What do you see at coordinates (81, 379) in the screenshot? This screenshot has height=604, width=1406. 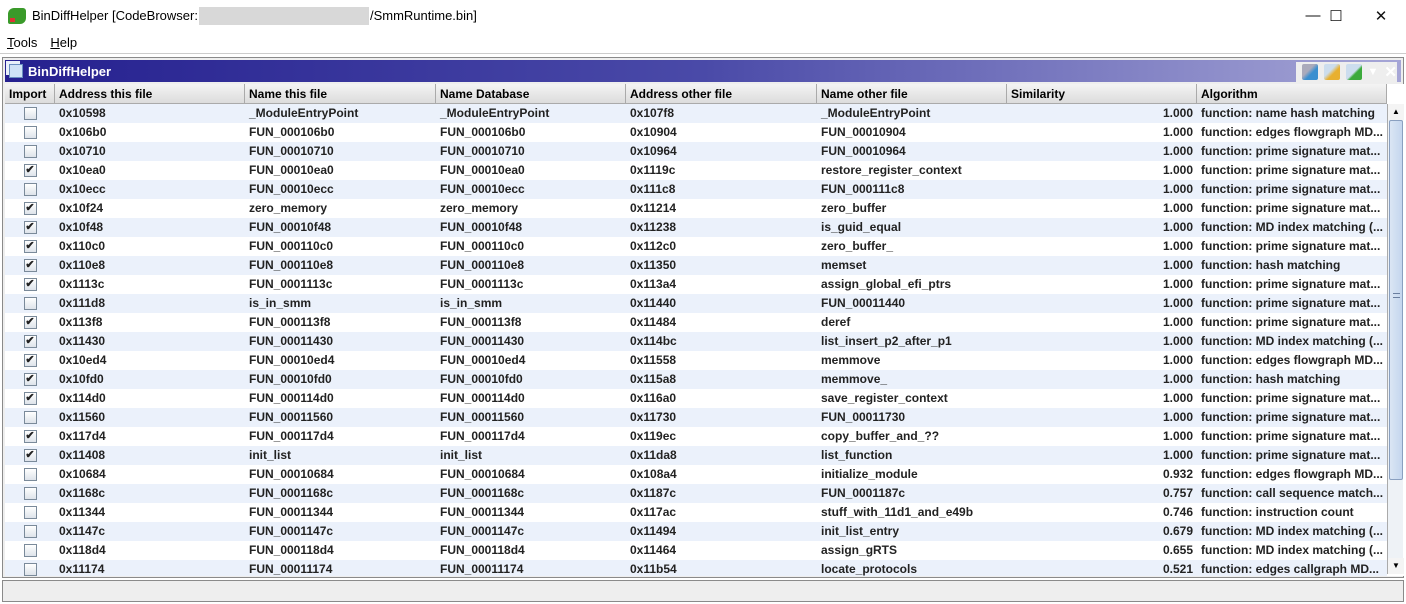 I see `cell-address-this-file: 0x10fd0` at bounding box center [81, 379].